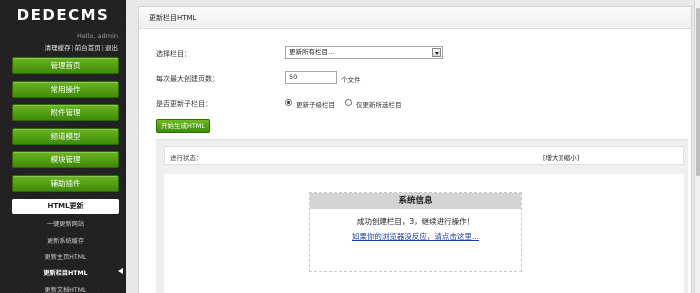 The height and width of the screenshot is (293, 700). Describe the element at coordinates (415, 18) in the screenshot. I see `panel-title: 更新栏目HTML` at that location.